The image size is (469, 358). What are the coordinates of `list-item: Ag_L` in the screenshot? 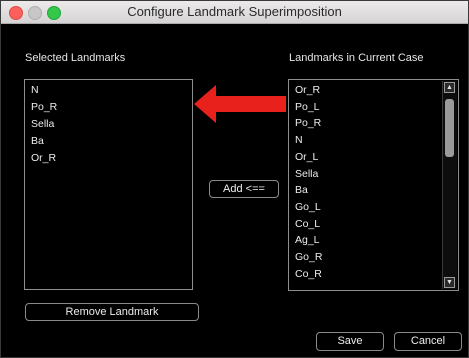 It's located at (305, 240).